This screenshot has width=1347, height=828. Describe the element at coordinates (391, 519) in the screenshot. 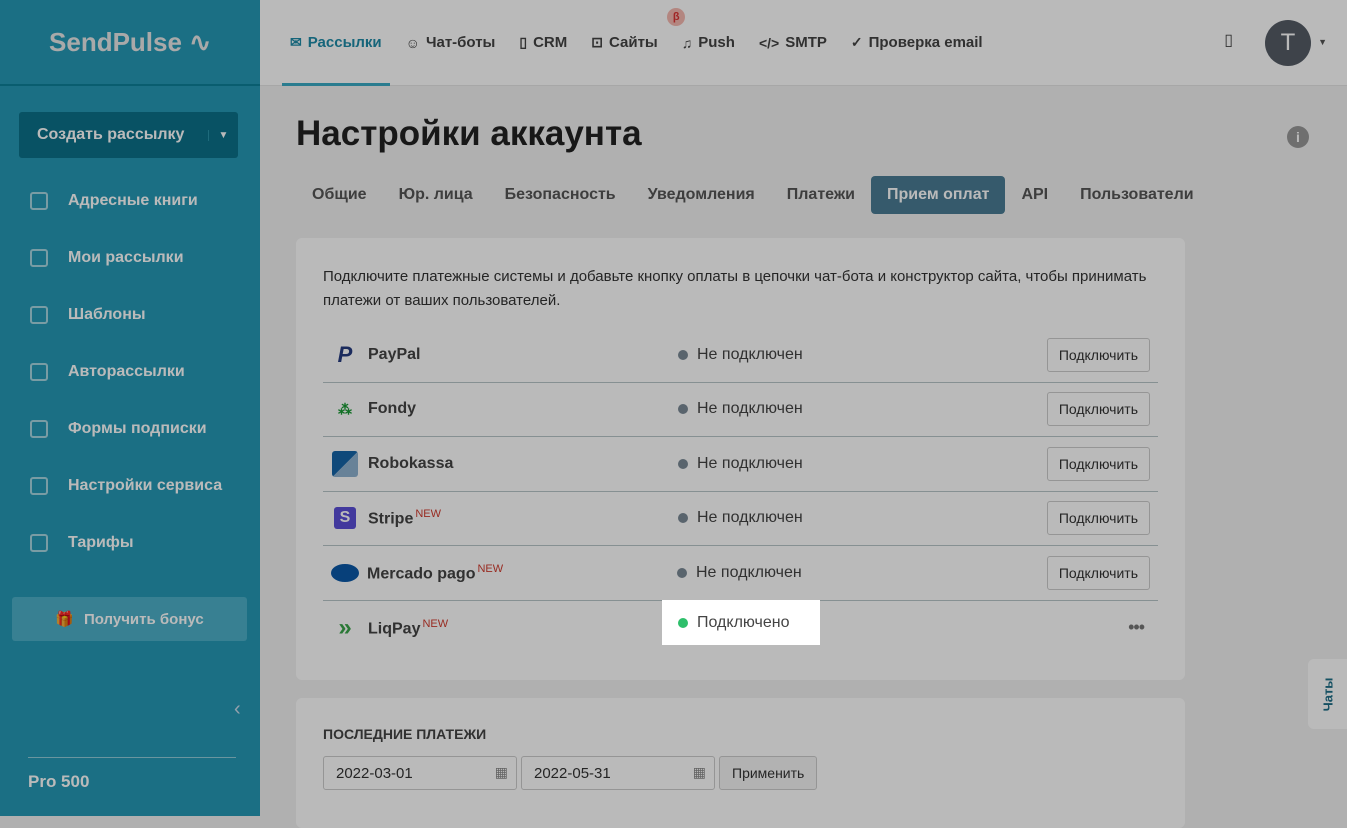

I see `provider-name-text: Stripe` at that location.